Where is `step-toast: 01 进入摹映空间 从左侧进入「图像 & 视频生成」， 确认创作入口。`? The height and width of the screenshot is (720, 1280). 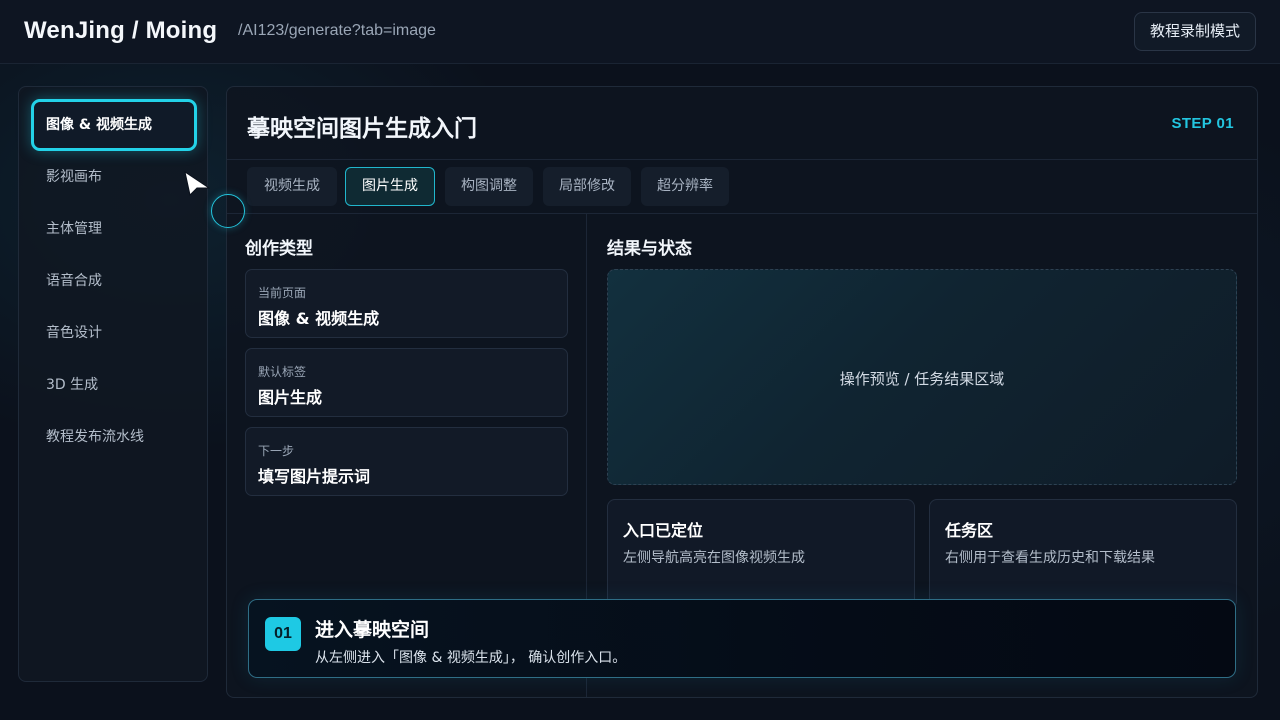 step-toast: 01 进入摹映空间 从左侧进入「图像 & 视频生成」， 确认创作入口。 is located at coordinates (742, 638).